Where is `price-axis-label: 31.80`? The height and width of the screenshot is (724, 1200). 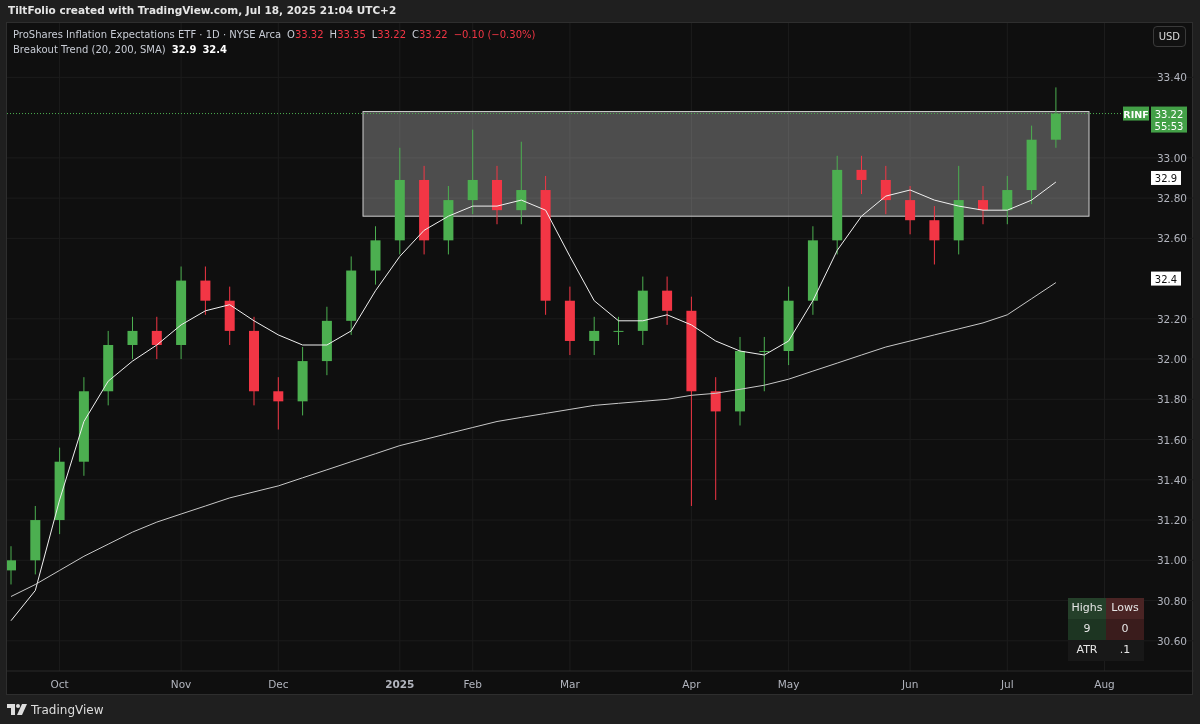 price-axis-label: 31.80 is located at coordinates (1171, 399).